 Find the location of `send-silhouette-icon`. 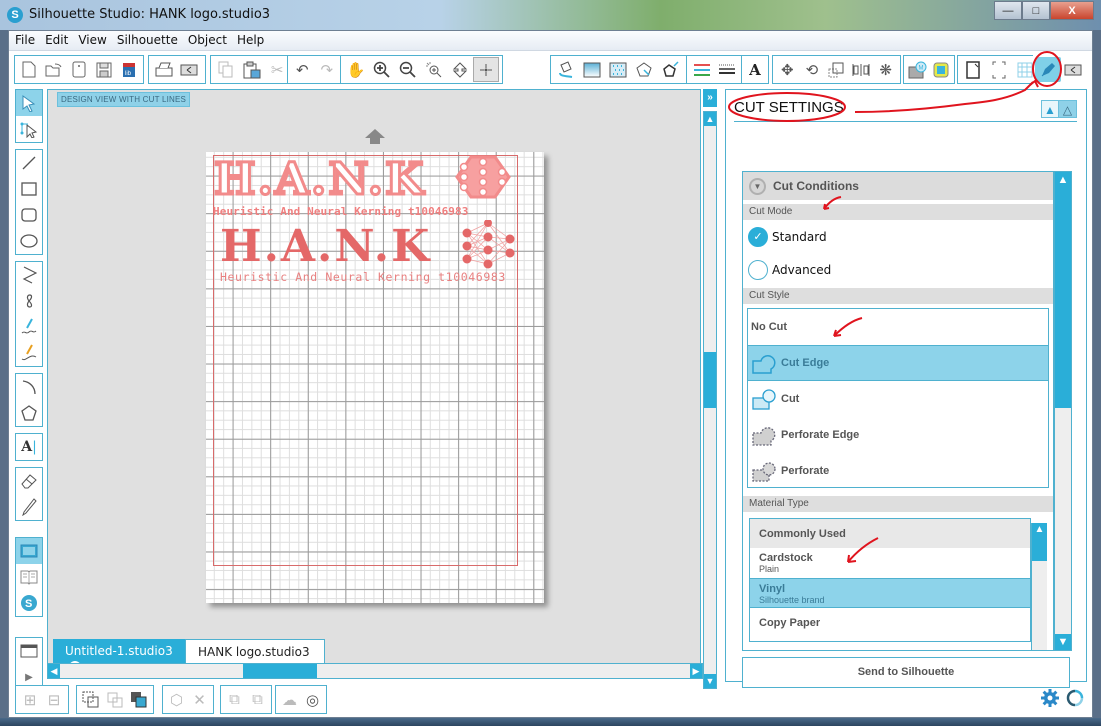

send-silhouette-icon is located at coordinates (1074, 69).